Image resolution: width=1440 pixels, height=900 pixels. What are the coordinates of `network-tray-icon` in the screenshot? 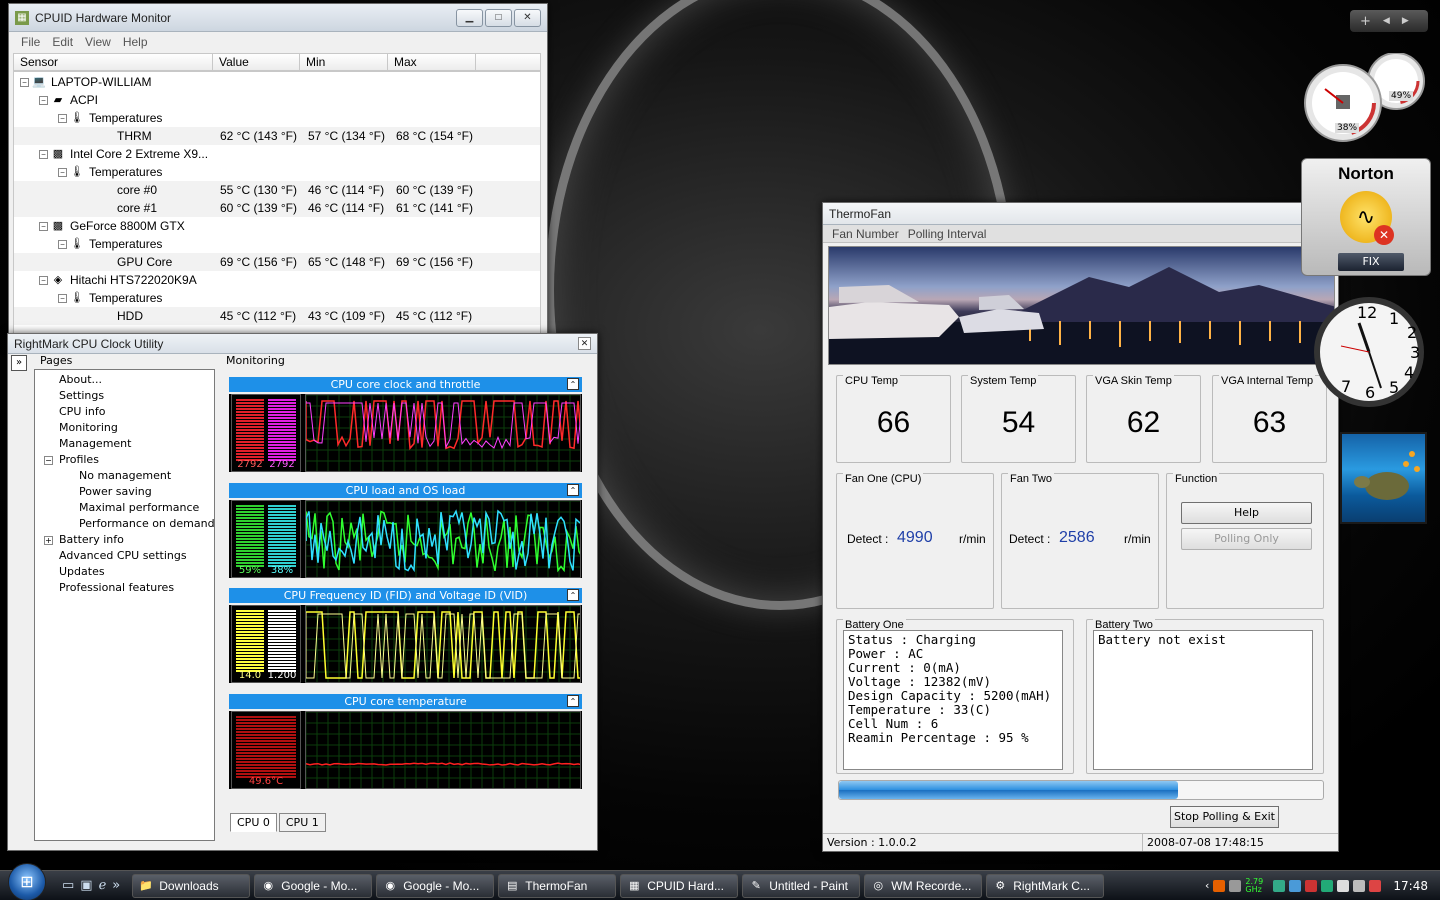 It's located at (1279, 885).